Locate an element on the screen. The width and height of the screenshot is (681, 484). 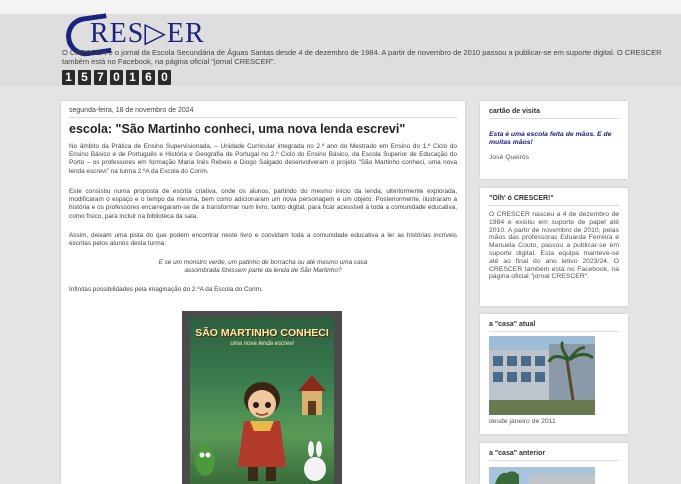
post-date: segunda-feira, 18 de novembro de 2024 is located at coordinates (131, 110).